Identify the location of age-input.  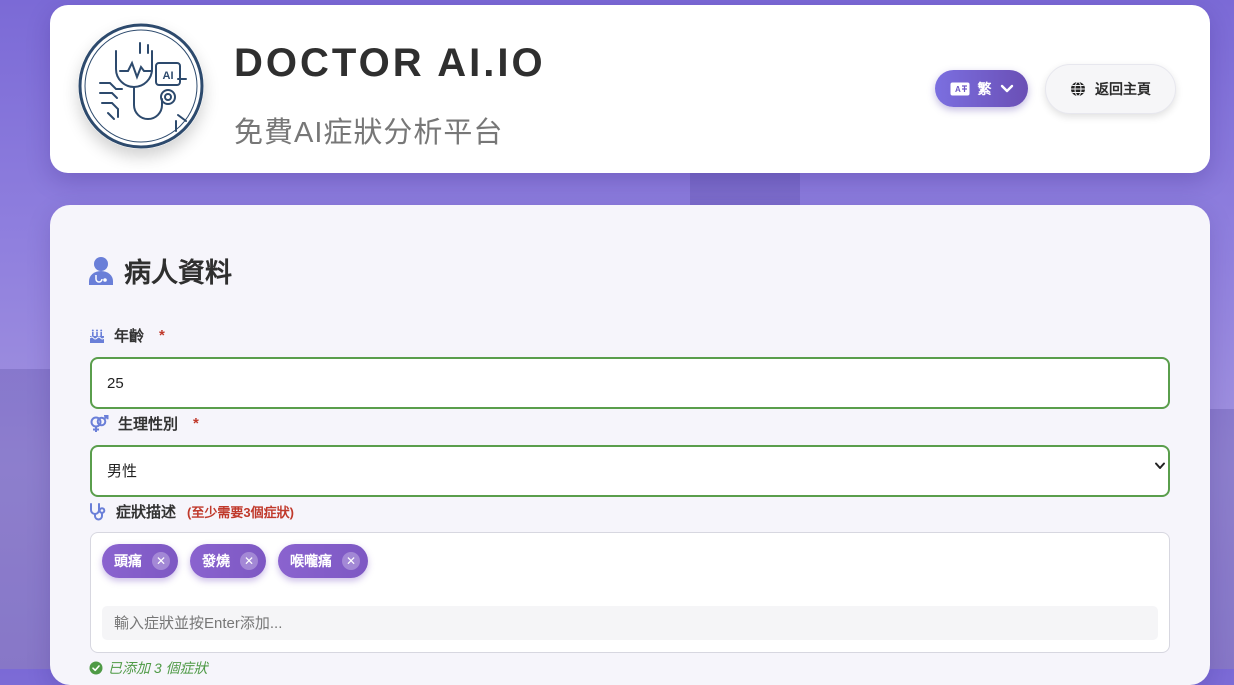
(630, 383).